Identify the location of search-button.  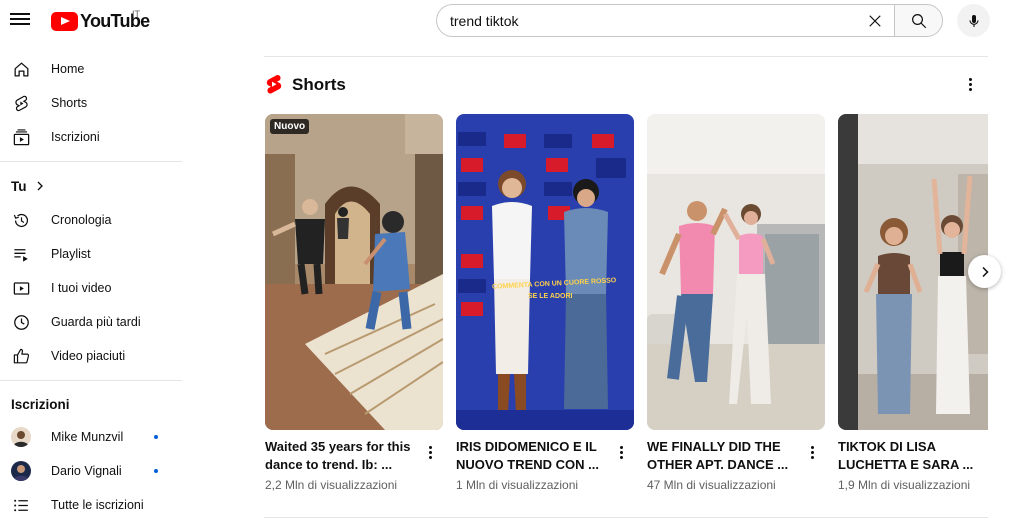
(918, 20).